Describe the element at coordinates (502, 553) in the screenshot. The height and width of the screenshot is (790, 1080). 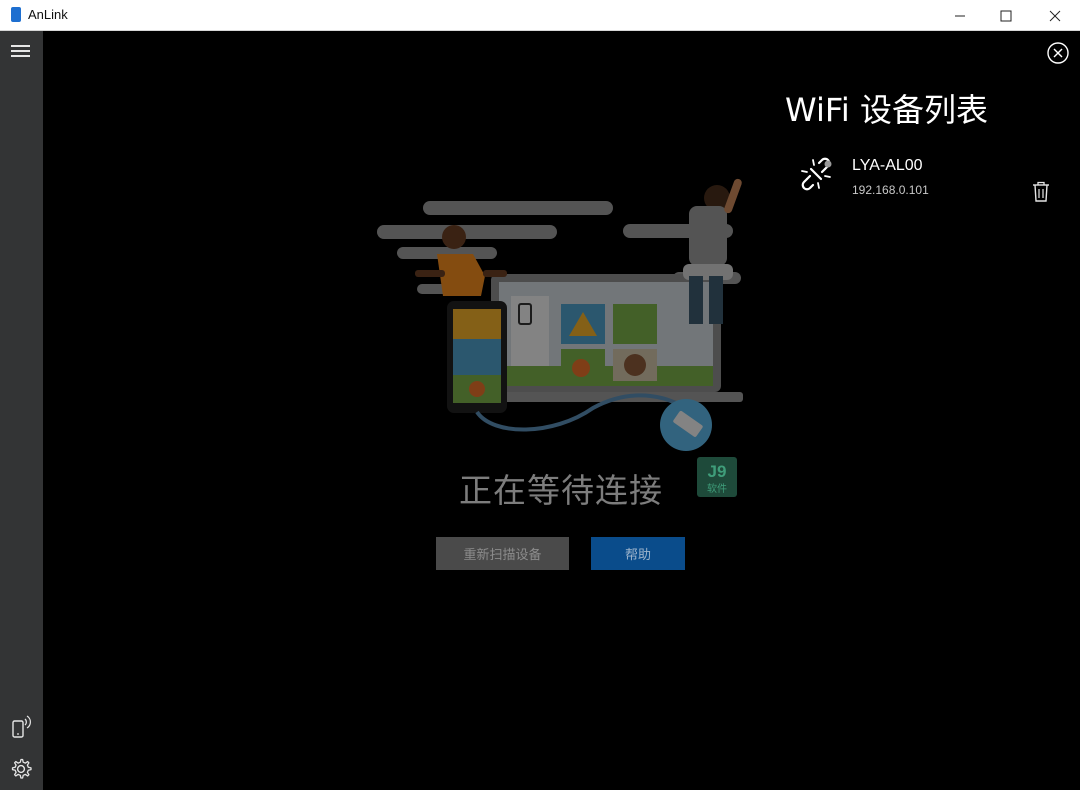
I see `rescan-devices-button: 重新扫描设备` at that location.